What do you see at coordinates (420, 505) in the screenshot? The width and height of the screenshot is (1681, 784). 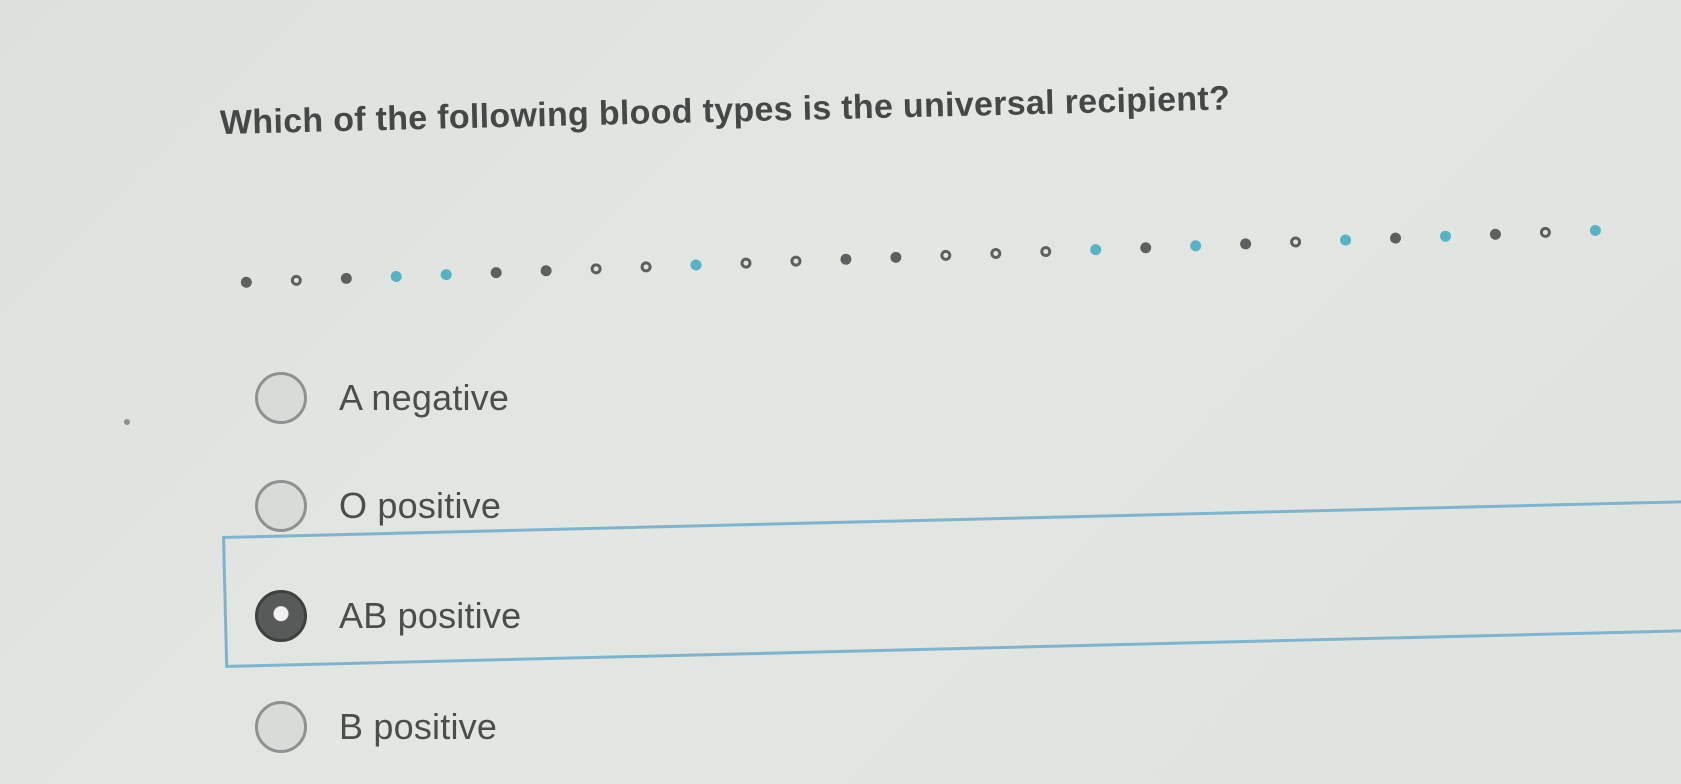 I see `answer-label-o-positive: O positive` at bounding box center [420, 505].